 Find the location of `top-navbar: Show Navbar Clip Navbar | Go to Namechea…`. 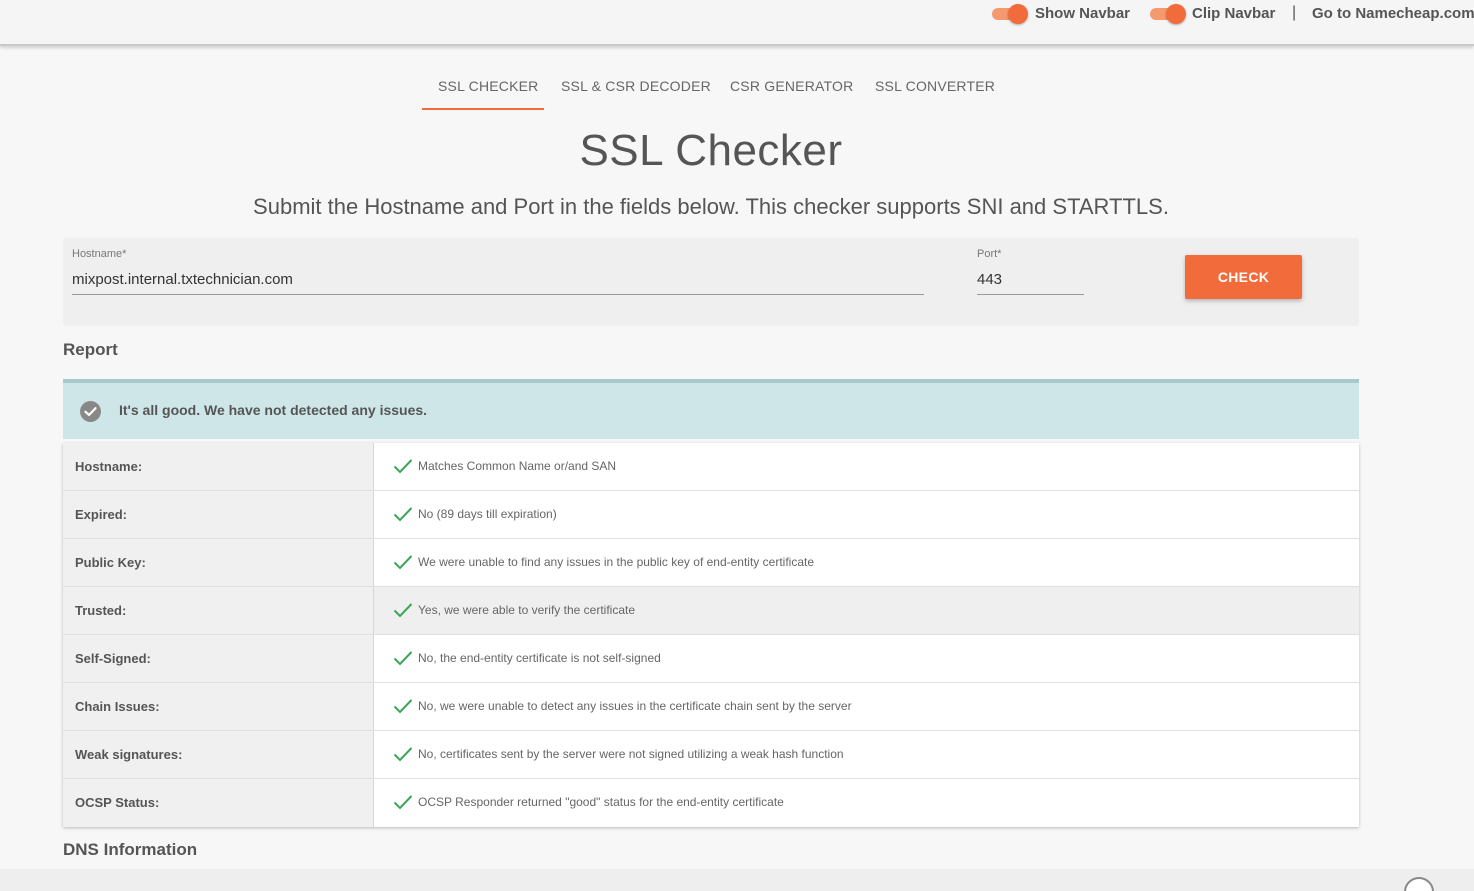

top-navbar: Show Navbar Clip Navbar | Go to Namechea… is located at coordinates (737, 23).